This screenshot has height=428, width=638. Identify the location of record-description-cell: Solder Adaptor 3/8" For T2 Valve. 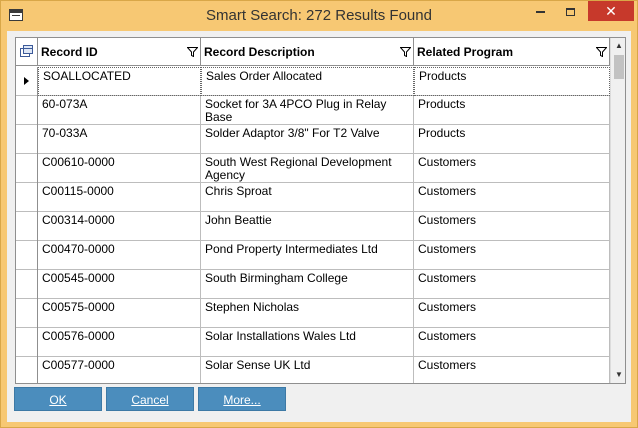
(307, 139).